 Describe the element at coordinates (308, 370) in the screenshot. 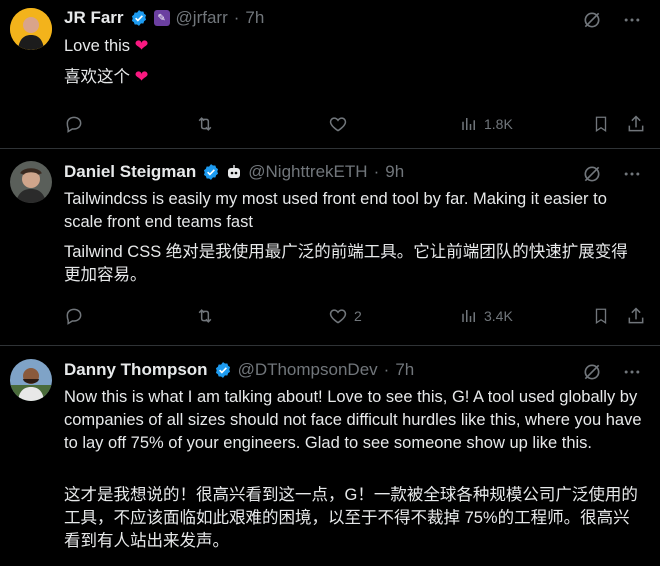

I see `author-handle: @DThompsonDev` at that location.